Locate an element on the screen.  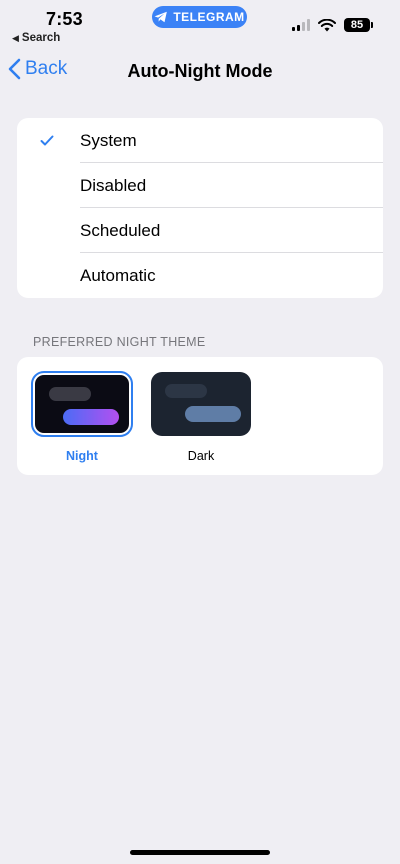
theme-dark-preview is located at coordinates (201, 404).